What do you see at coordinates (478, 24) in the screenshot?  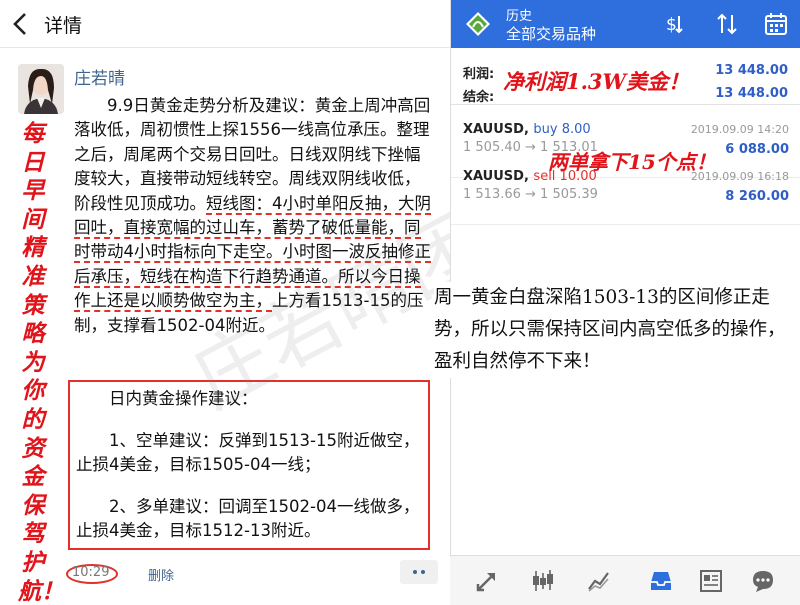 I see `metatrader-logo-icon` at bounding box center [478, 24].